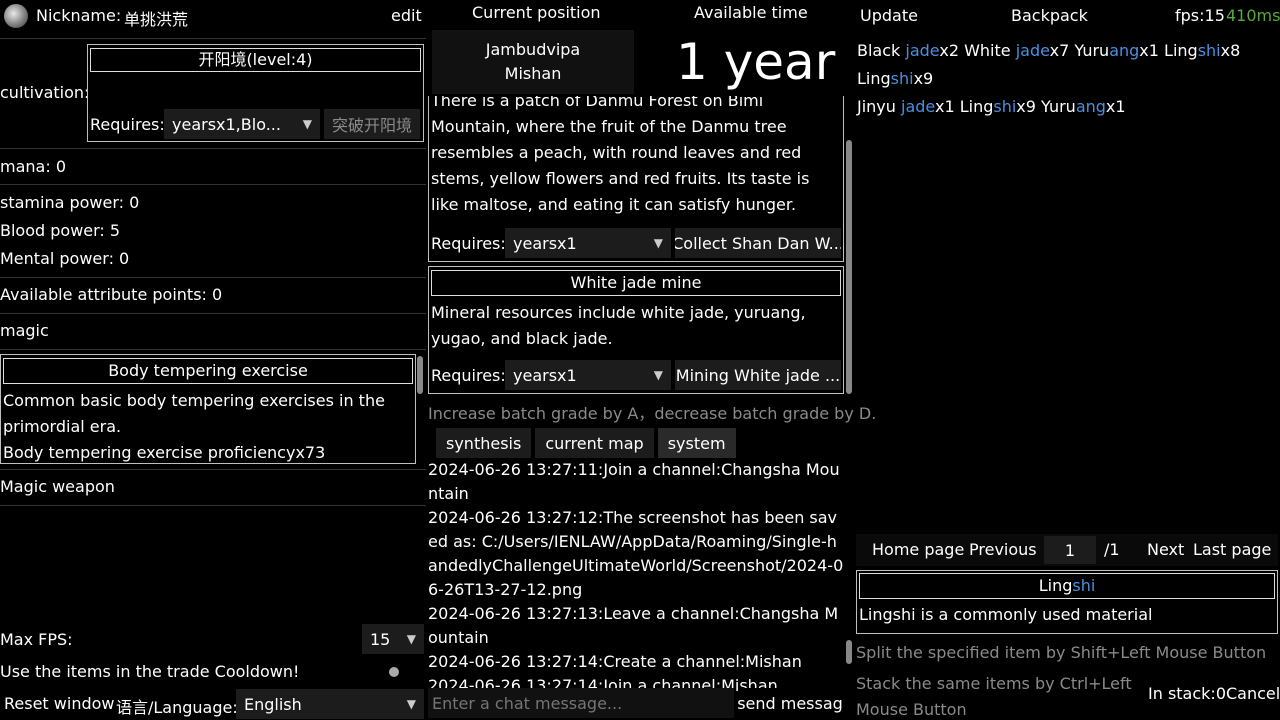 The image size is (1280, 720). I want to click on update-button: Update, so click(889, 15).